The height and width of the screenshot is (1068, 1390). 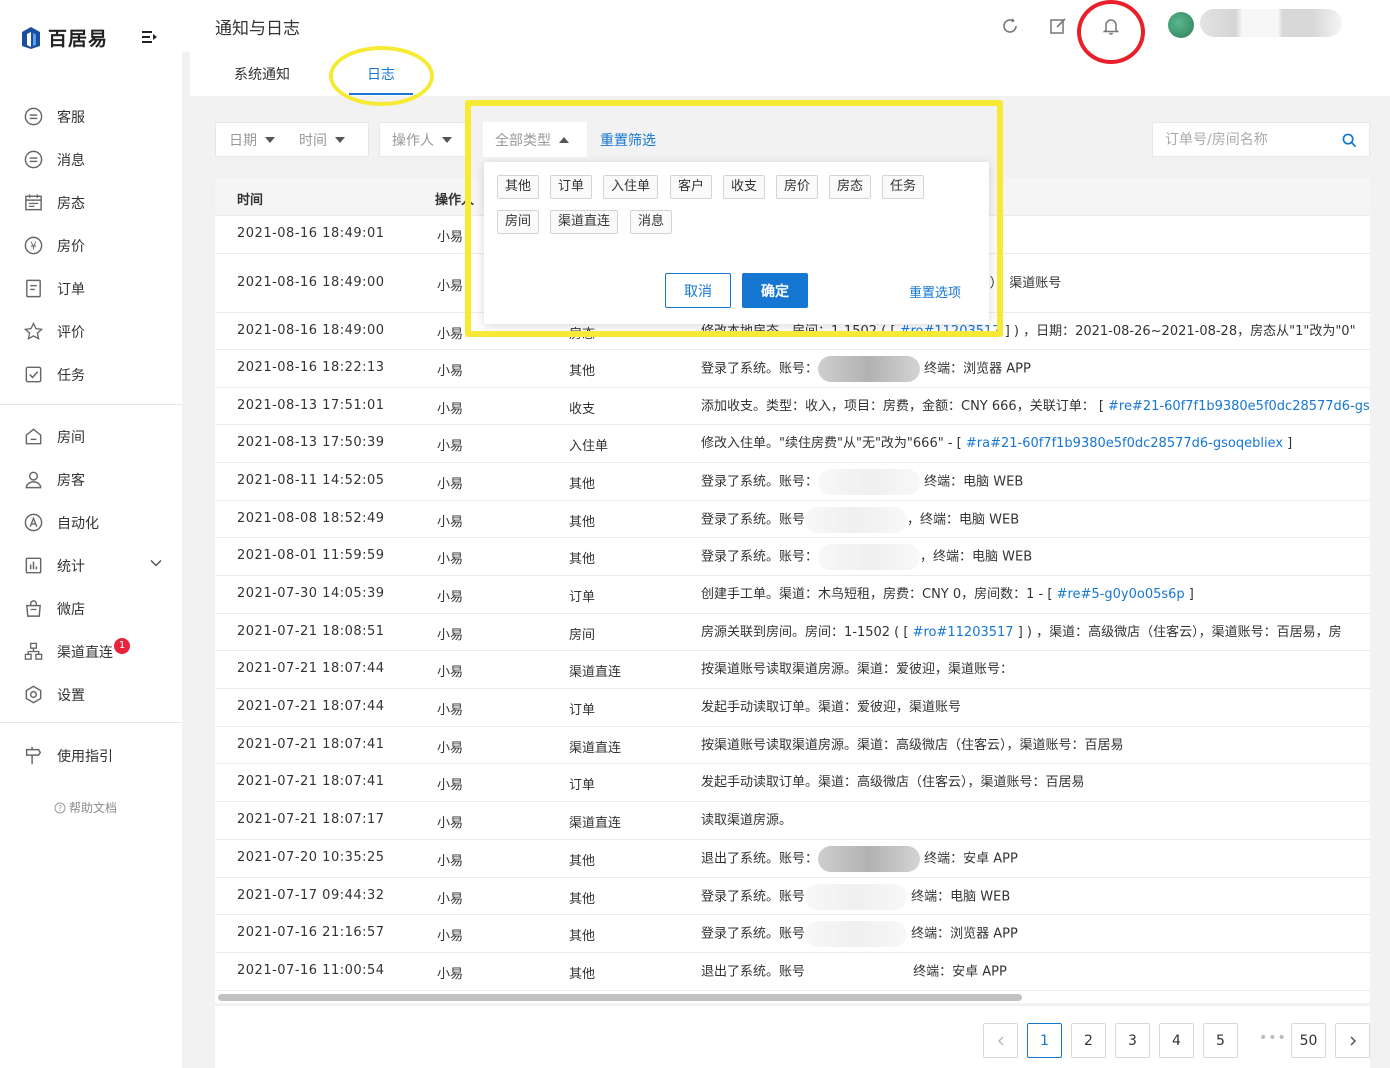 I want to click on type-option-chip: 房价, so click(x=797, y=187).